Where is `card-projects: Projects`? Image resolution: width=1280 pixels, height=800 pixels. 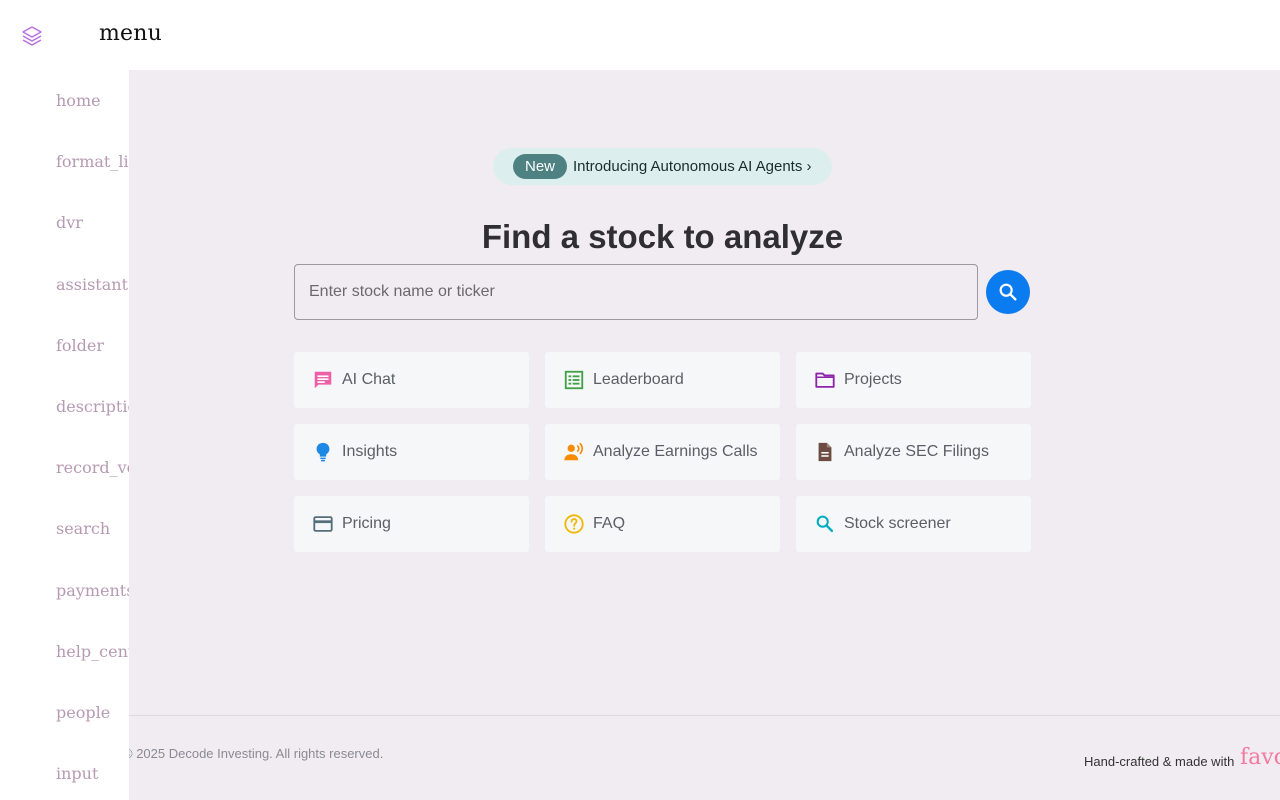 card-projects: Projects is located at coordinates (913, 380).